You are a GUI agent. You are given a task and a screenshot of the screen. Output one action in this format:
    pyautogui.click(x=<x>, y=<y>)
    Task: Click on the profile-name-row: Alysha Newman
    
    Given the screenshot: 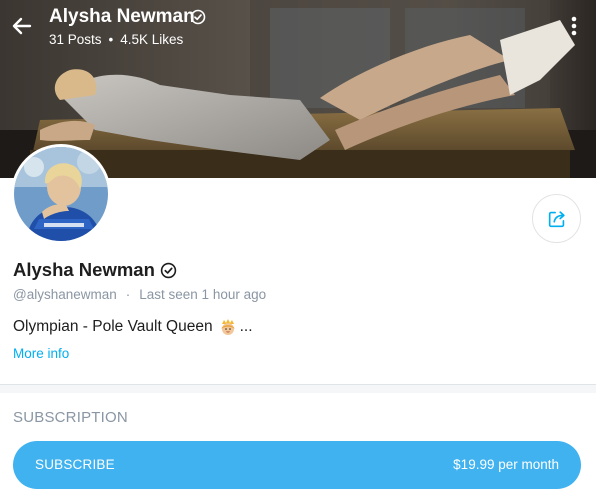 What is the action you would take?
    pyautogui.click(x=95, y=270)
    